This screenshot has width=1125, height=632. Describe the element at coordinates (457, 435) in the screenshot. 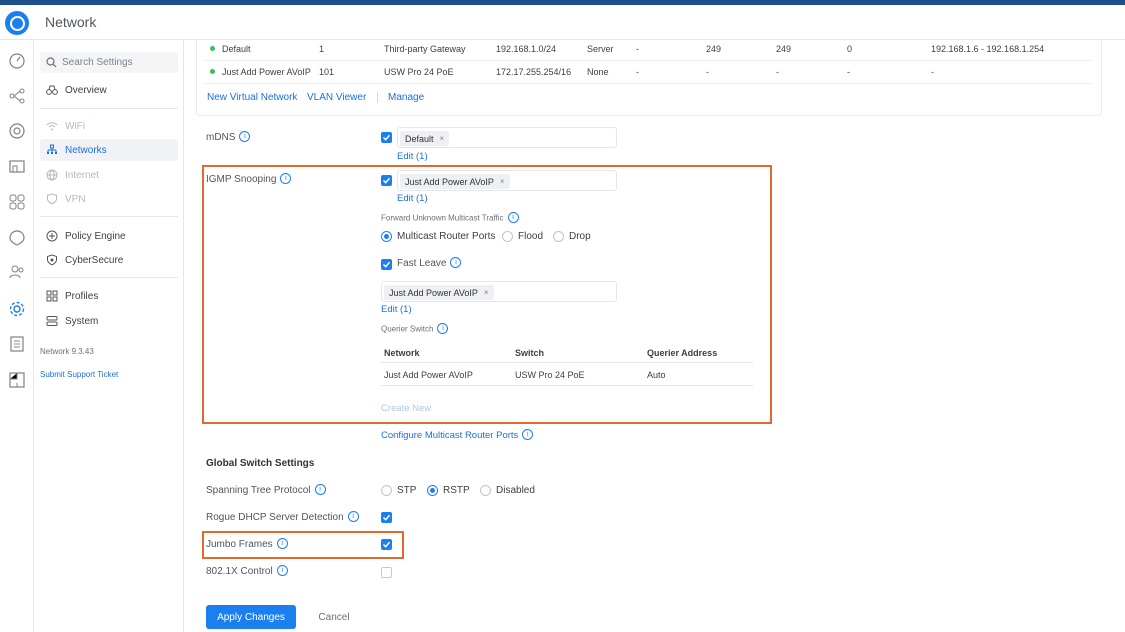

I see `configure-multicast-router-ports-link: Configure Multicast Router Ports i` at that location.